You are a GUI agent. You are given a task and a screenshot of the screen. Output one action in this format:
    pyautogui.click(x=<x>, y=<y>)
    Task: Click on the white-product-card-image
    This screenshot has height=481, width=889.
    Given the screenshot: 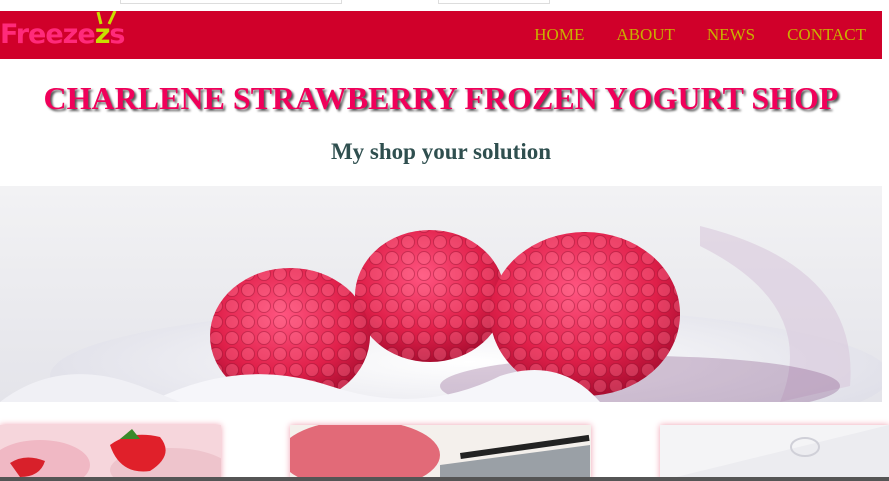 What is the action you would take?
    pyautogui.click(x=774, y=453)
    